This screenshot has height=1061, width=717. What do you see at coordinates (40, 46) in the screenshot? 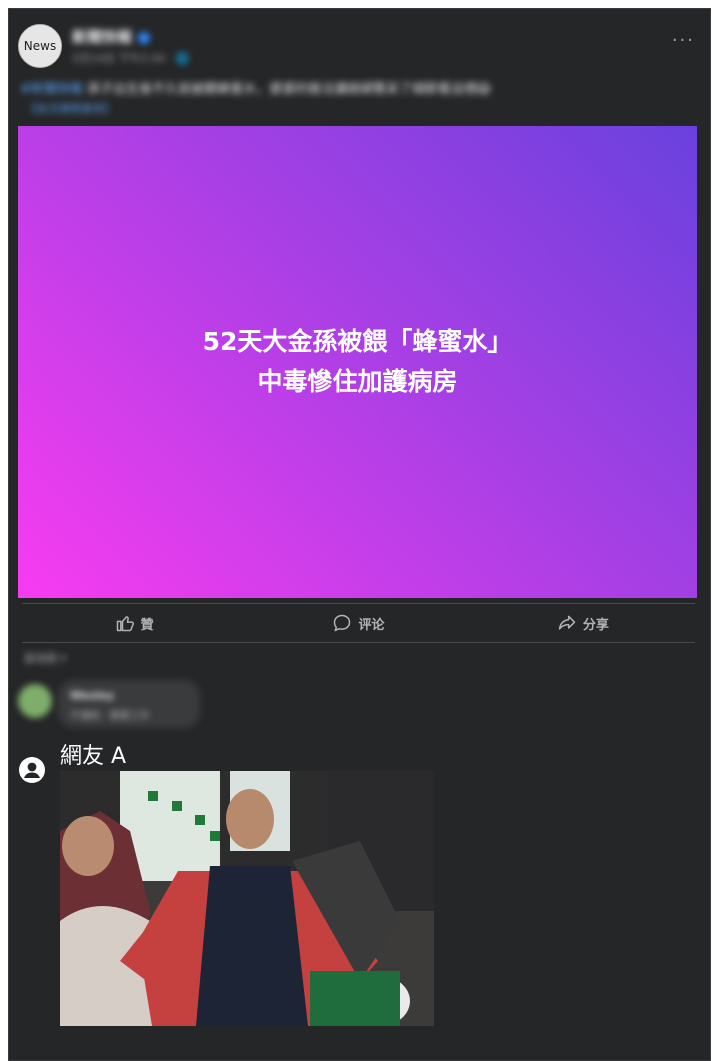
I see `page-avatar: News` at bounding box center [40, 46].